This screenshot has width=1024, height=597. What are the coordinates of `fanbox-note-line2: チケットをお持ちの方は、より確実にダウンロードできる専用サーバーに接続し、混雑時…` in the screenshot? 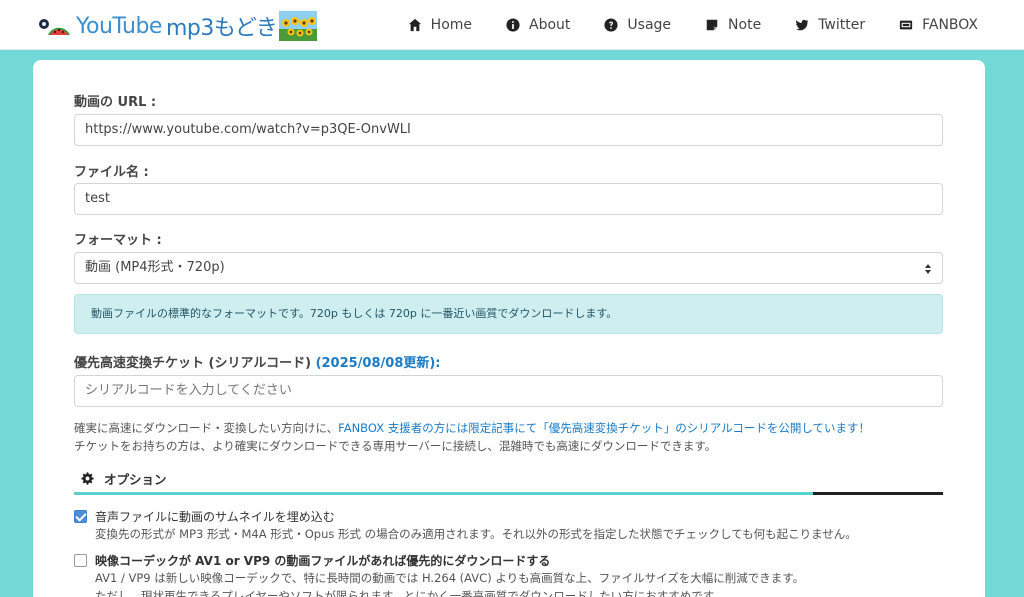 It's located at (395, 446).